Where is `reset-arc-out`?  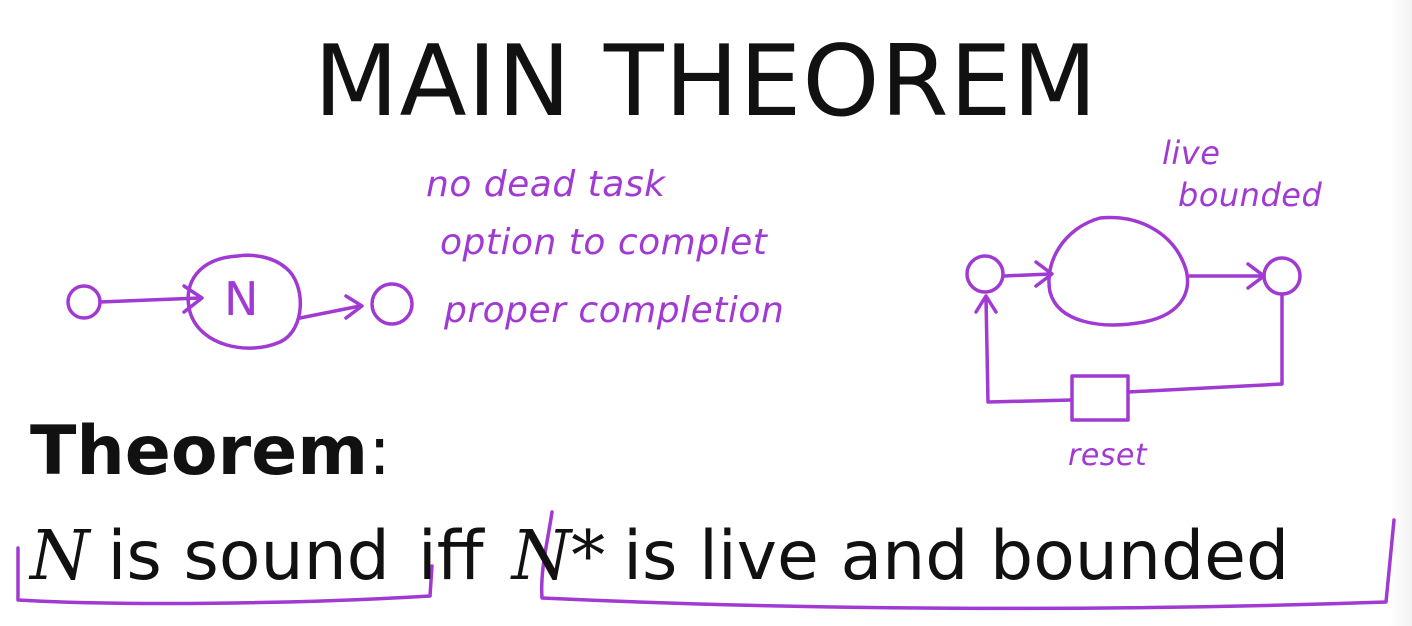 reset-arc-out is located at coordinates (1205, 343).